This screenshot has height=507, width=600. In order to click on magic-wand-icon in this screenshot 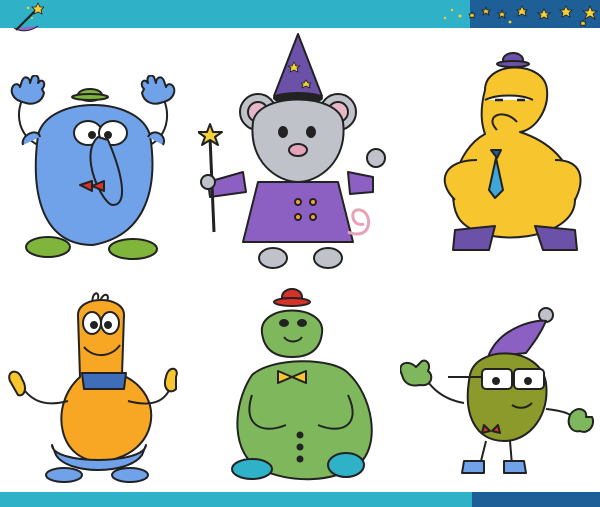, I will do `click(28, 17)`.